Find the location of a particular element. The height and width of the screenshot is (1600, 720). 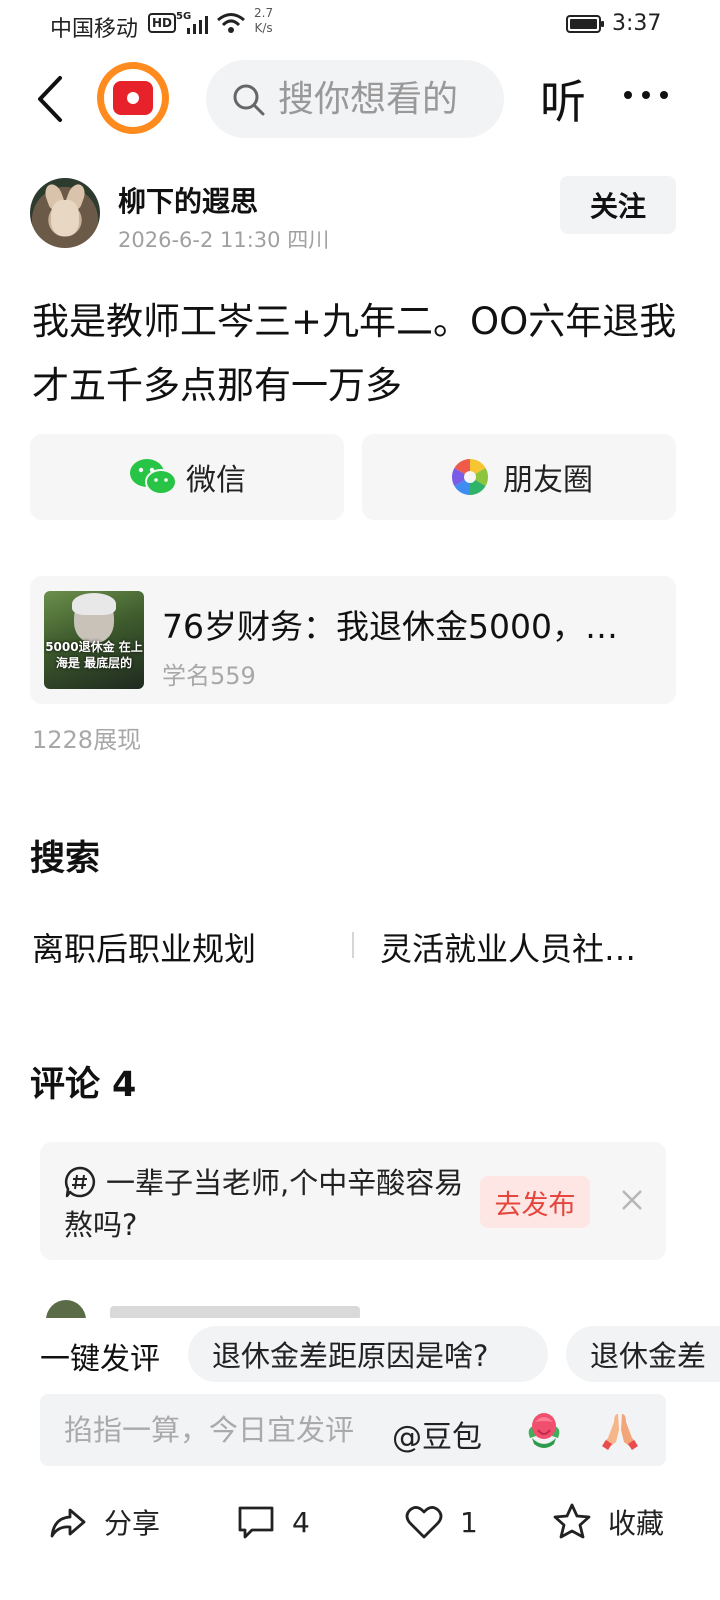

hd-badge: HD is located at coordinates (162, 23).